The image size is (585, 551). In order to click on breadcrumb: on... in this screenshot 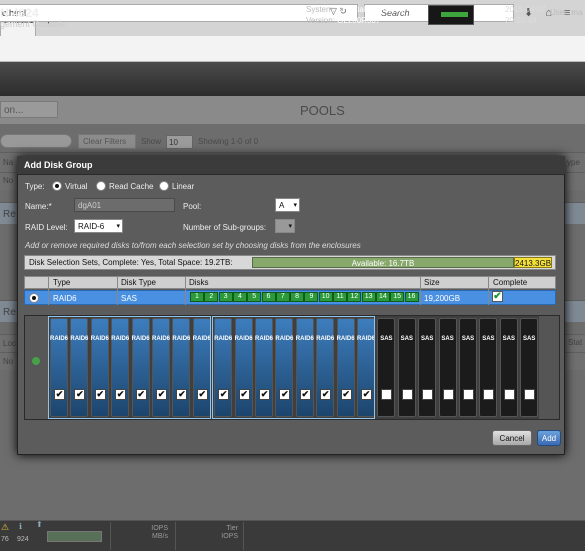, I will do `click(29, 109)`.